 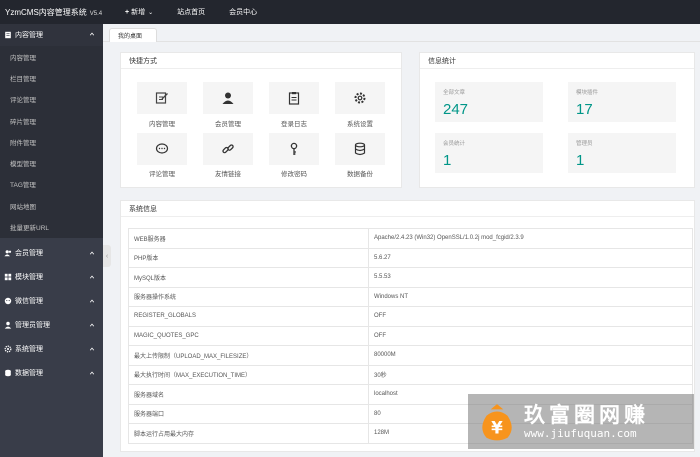 I want to click on table-row: 服务器操作系统 Windows NT, so click(x=410, y=296).